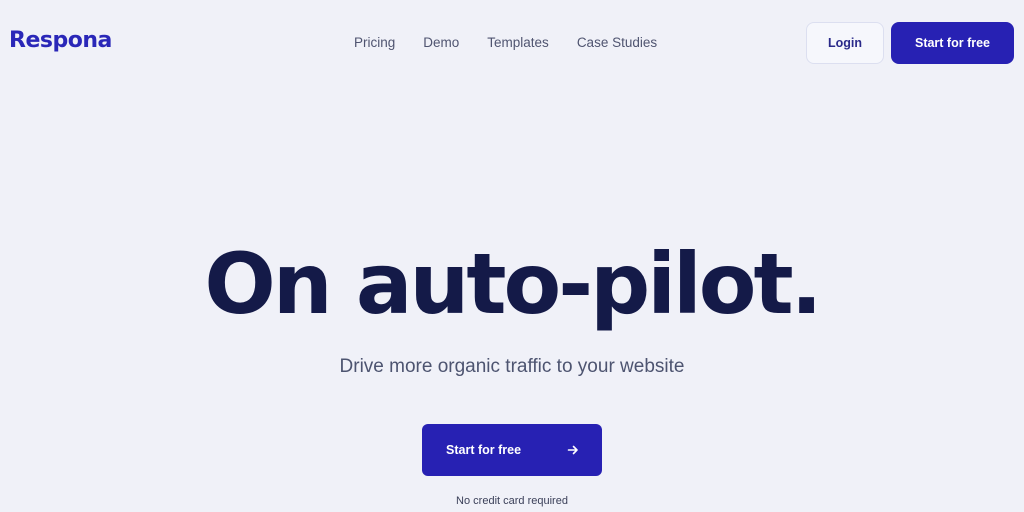 The width and height of the screenshot is (1024, 512). I want to click on login-button: Login, so click(845, 43).